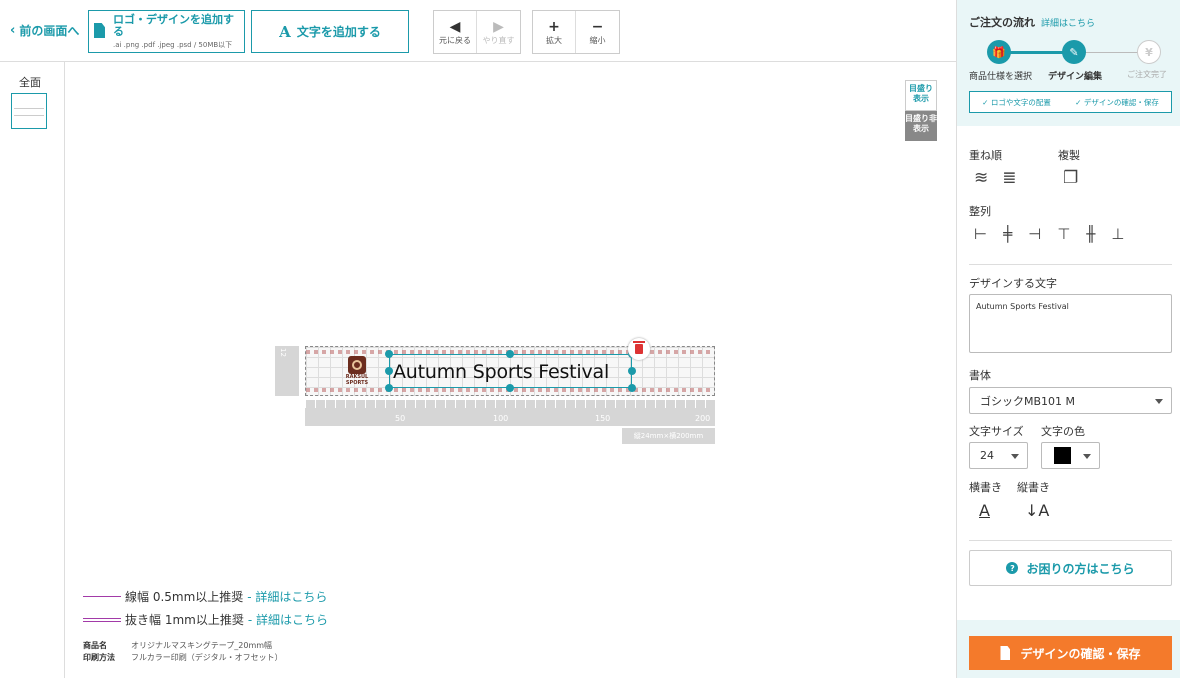 This screenshot has width=1180, height=678. What do you see at coordinates (1062, 455) in the screenshot?
I see `color-swatch` at bounding box center [1062, 455].